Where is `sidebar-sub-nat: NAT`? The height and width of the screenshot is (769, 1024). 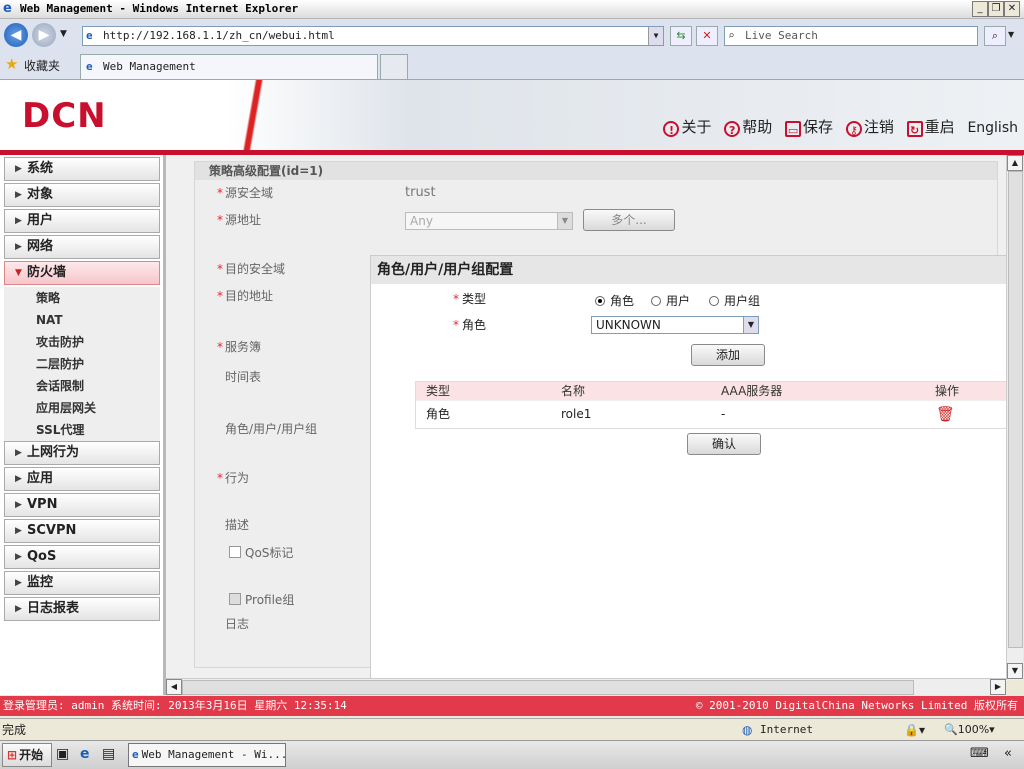
sidebar-sub-nat: NAT is located at coordinates (82, 320).